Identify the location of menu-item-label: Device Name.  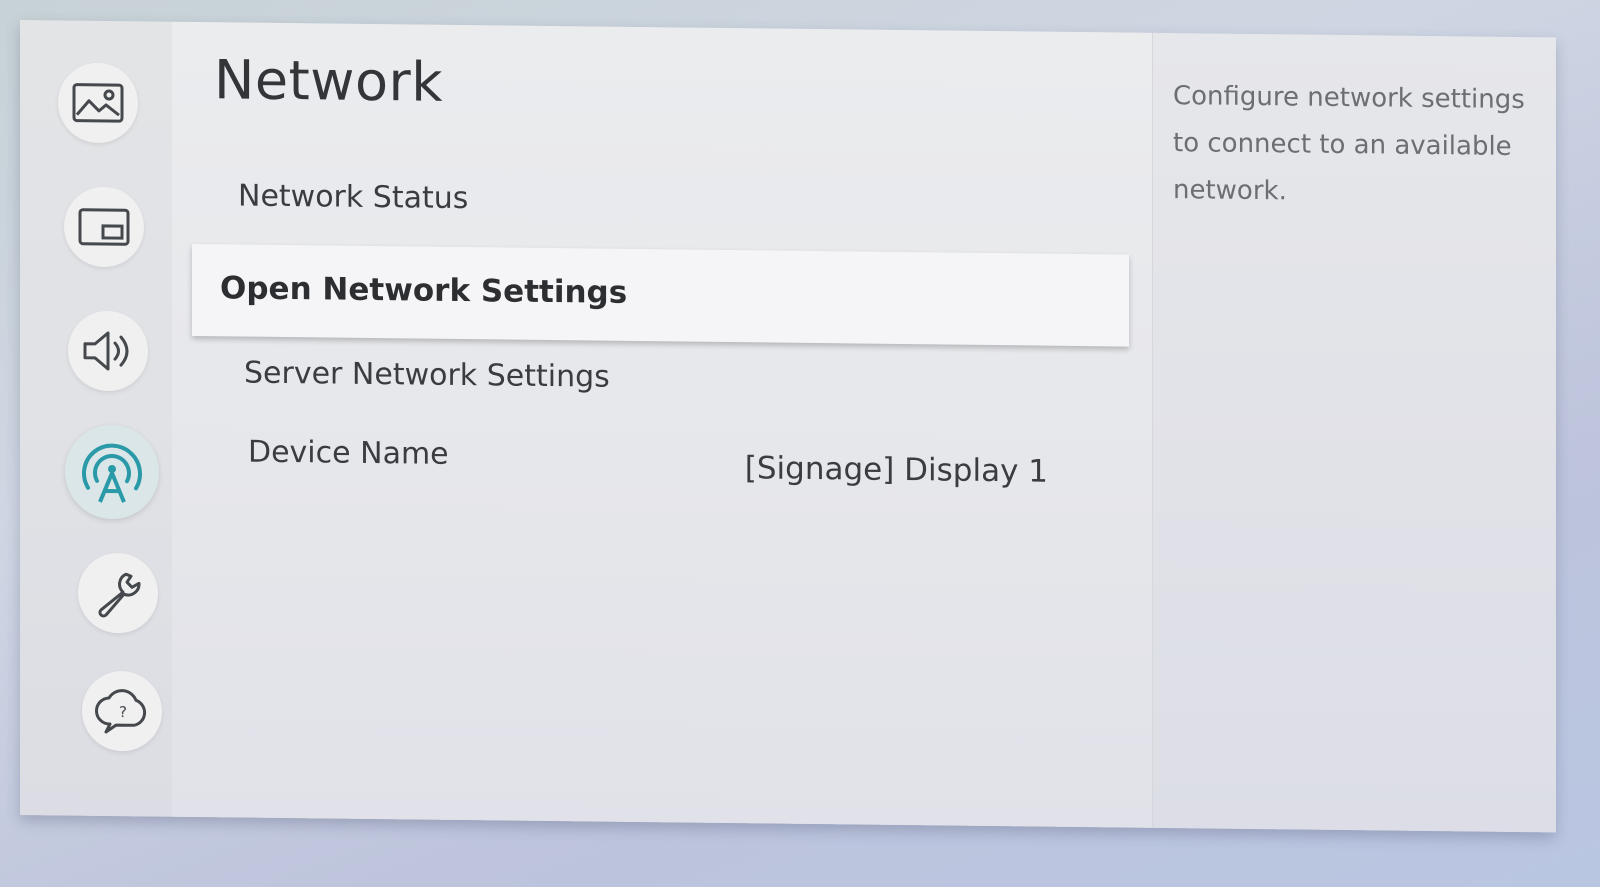
(348, 453).